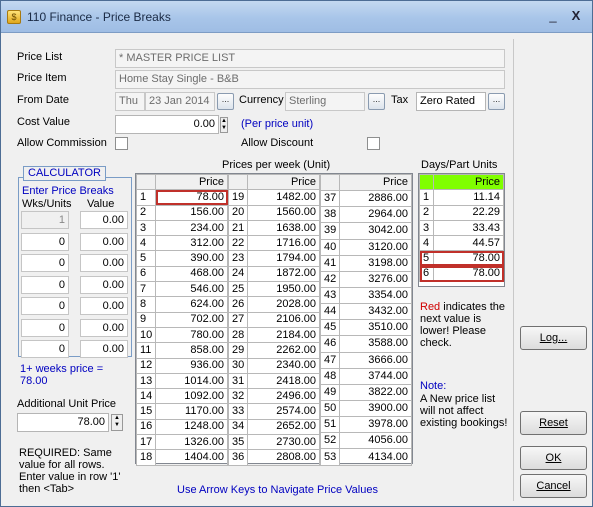 Image resolution: width=593 pixels, height=507 pixels. I want to click on from-date-field: 23 Jan 2014, so click(180, 101).